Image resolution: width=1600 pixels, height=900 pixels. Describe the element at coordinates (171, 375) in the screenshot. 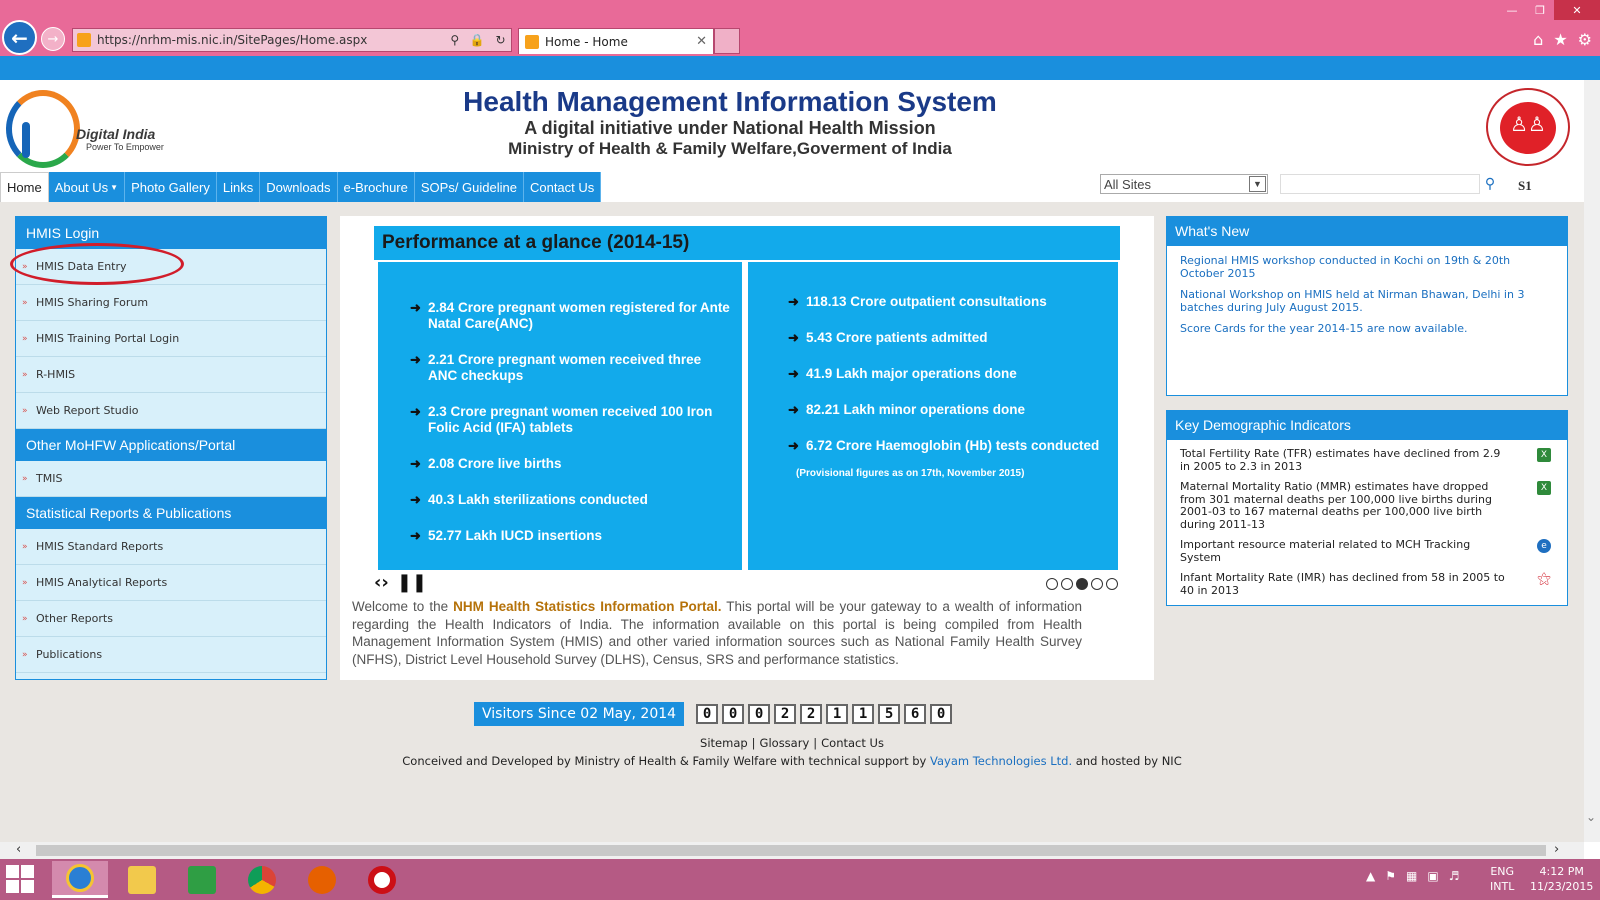

I see `link-r-hmis: » R-HMIS` at that location.